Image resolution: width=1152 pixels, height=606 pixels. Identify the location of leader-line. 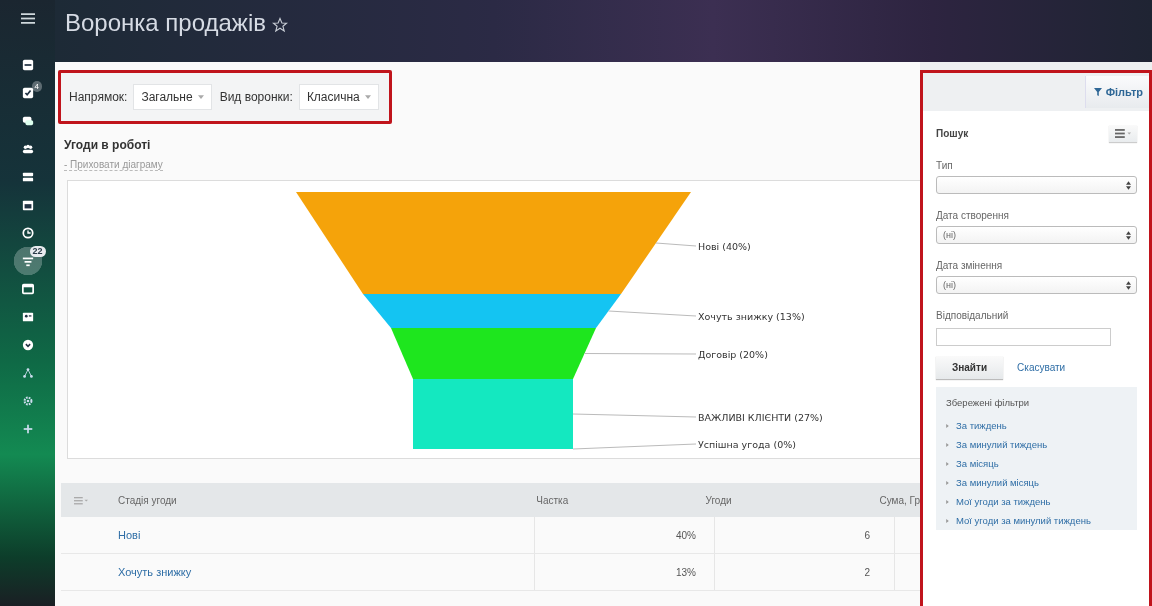
(676, 244).